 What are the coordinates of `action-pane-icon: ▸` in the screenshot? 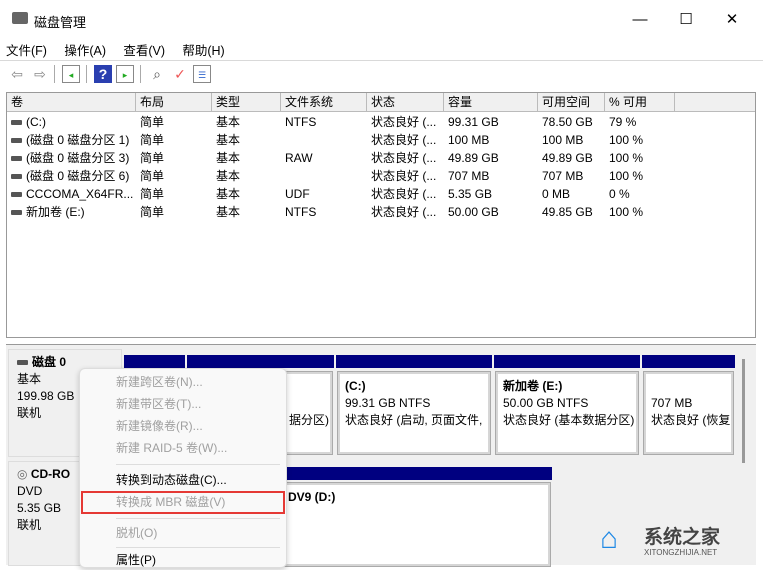 It's located at (125, 74).